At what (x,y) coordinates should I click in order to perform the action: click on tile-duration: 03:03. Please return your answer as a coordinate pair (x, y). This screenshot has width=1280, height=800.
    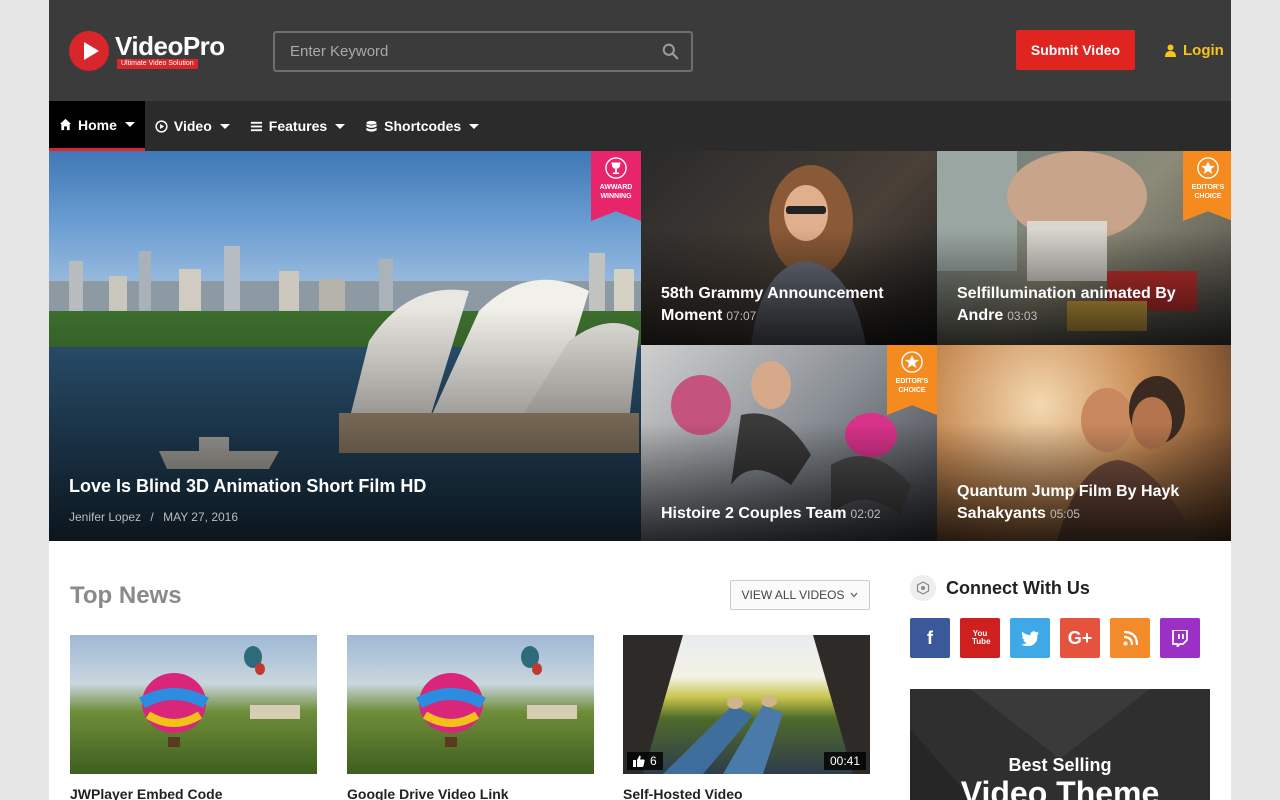
    Looking at the image, I should click on (1022, 316).